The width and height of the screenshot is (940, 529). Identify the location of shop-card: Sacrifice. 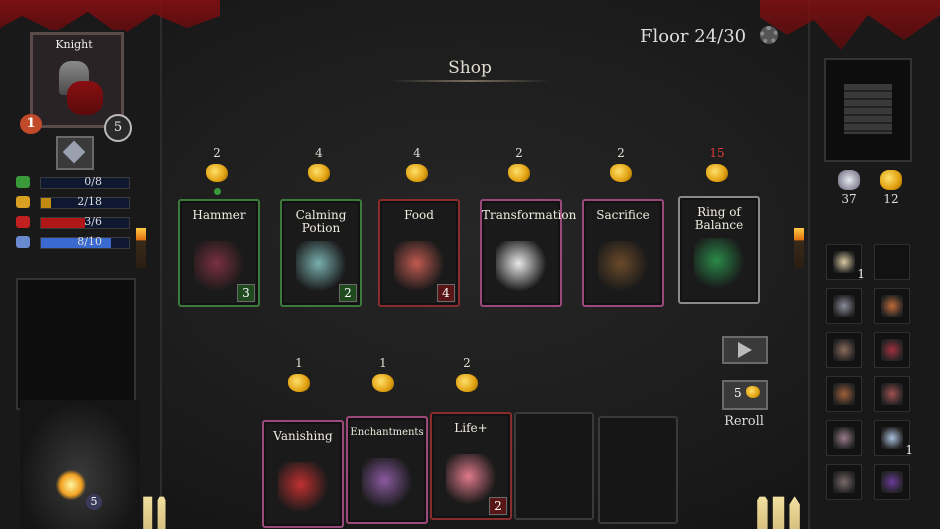
(623, 253).